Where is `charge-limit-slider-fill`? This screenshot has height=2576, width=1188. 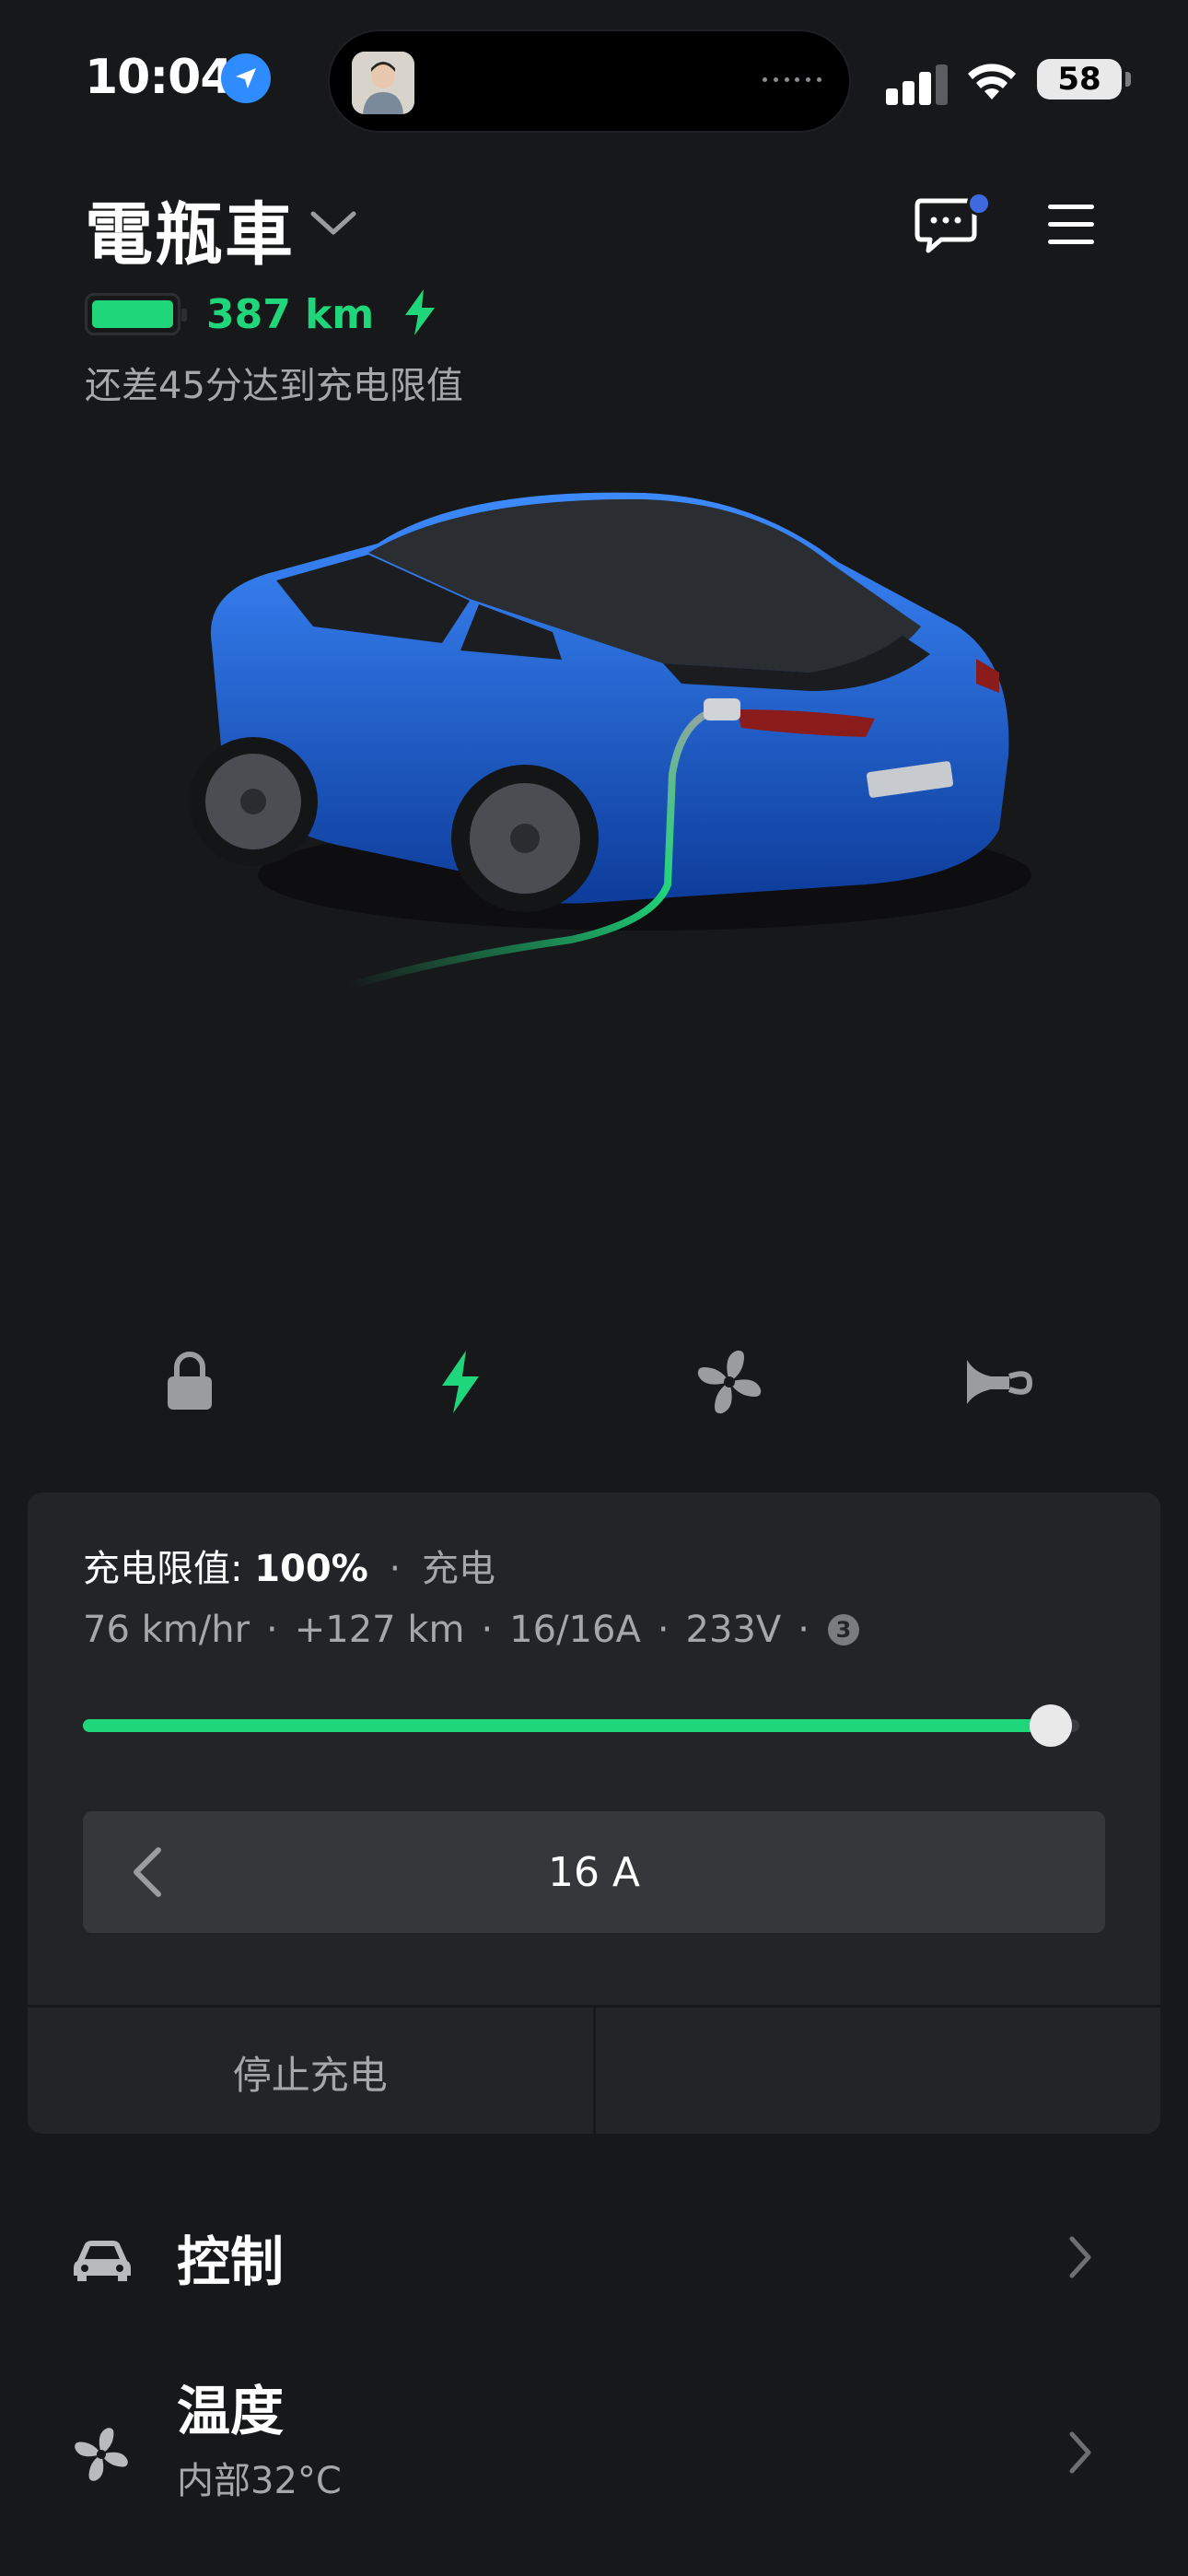 charge-limit-slider-fill is located at coordinates (571, 1725).